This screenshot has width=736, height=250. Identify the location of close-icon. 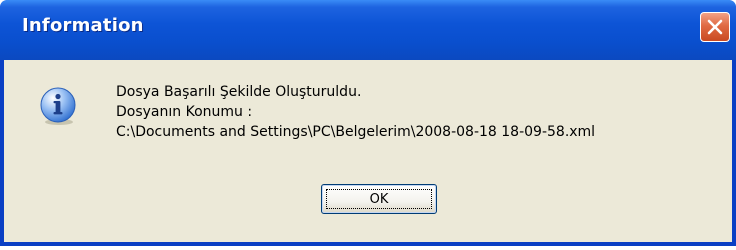
(715, 27).